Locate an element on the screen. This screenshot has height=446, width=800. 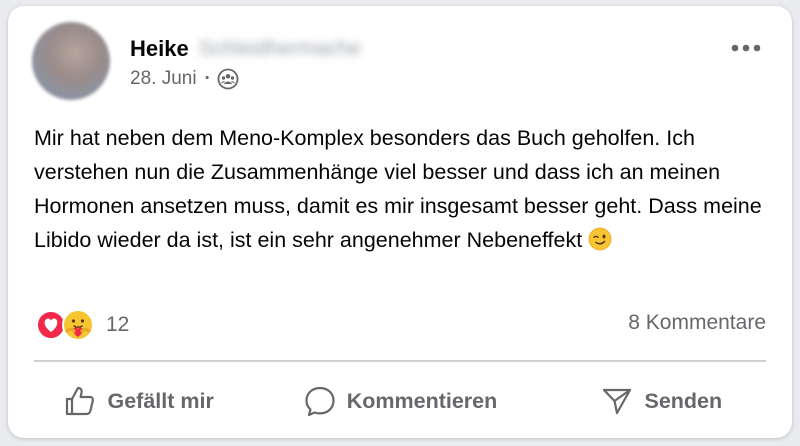
divider is located at coordinates (400, 361).